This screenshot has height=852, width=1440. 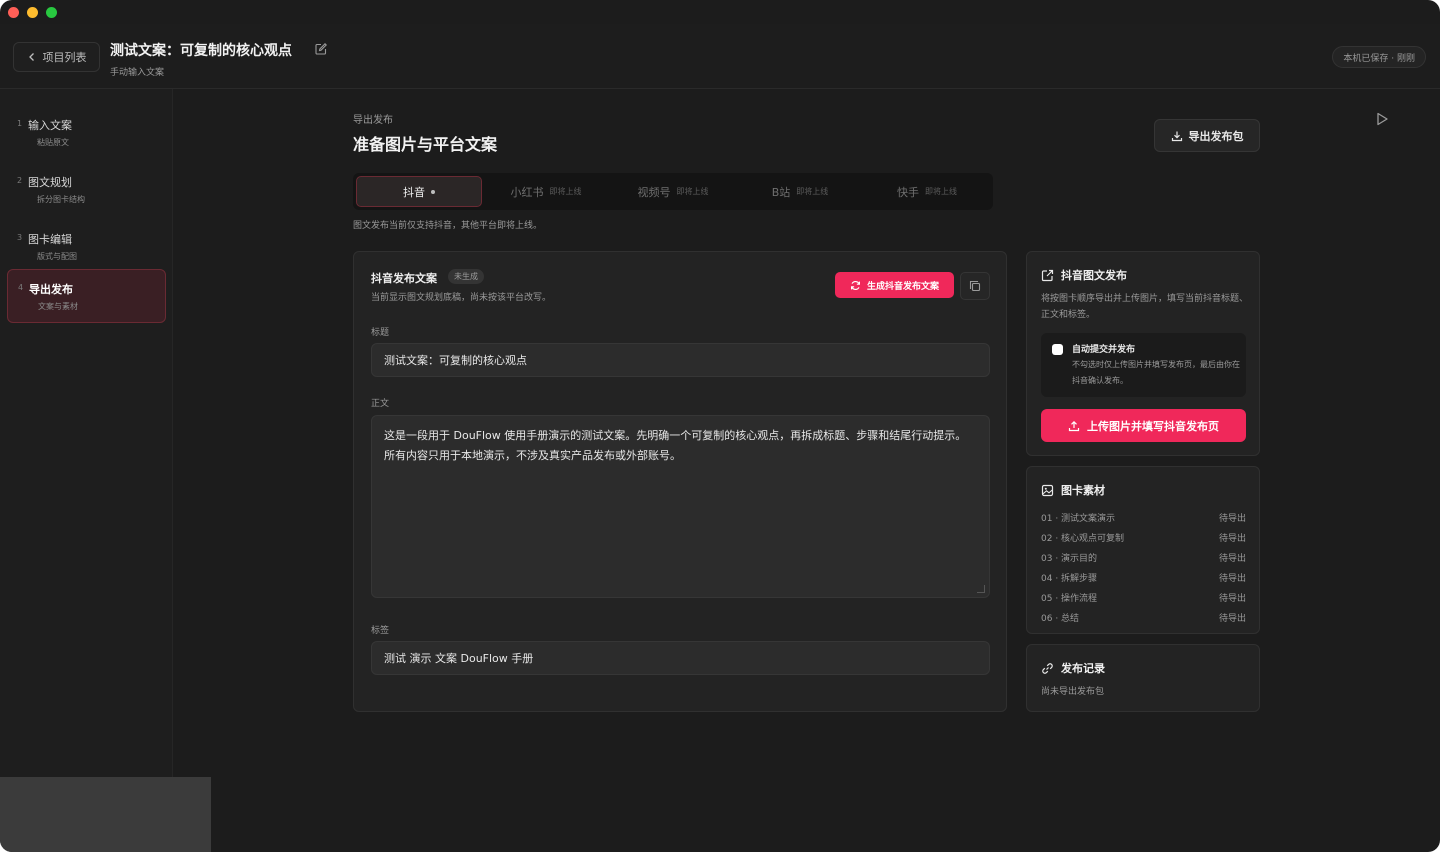 I want to click on section-title: 准备图片与平台文案, so click(x=425, y=144).